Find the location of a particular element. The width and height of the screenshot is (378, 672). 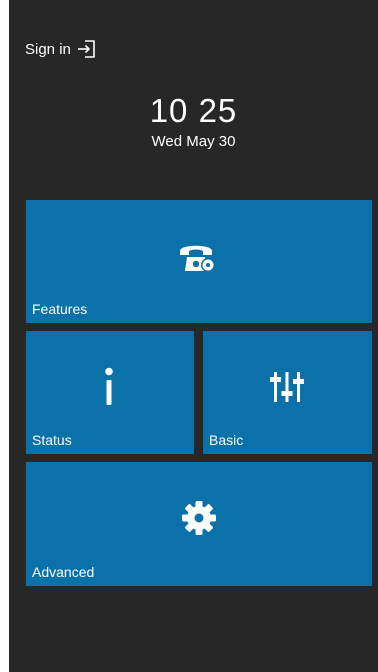

info-icon is located at coordinates (109, 386).